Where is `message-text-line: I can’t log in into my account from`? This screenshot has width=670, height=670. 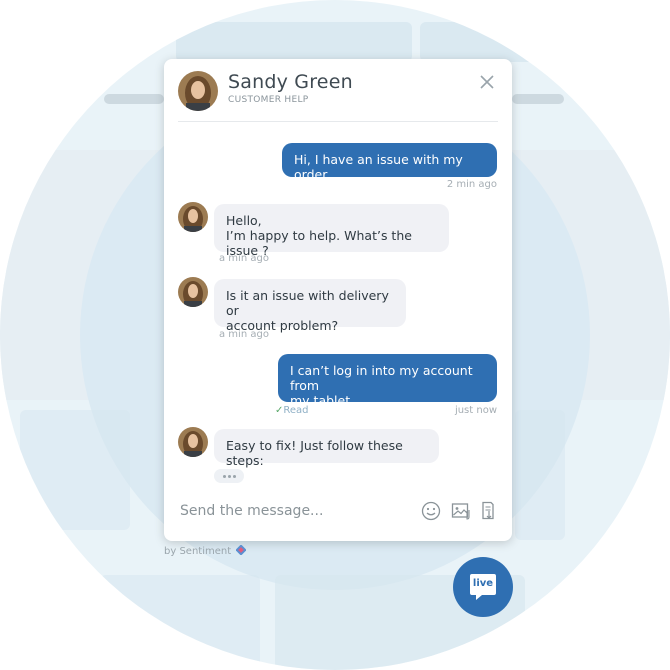
message-text-line: I can’t log in into my account from is located at coordinates (381, 378).